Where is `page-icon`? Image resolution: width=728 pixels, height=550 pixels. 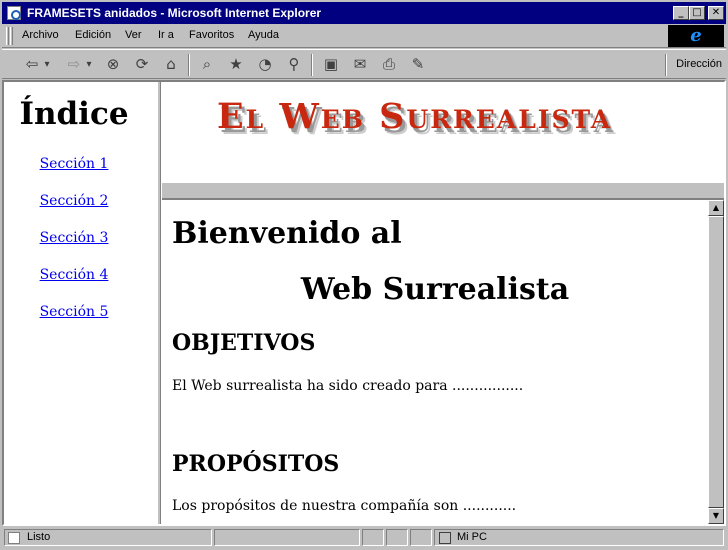 page-icon is located at coordinates (14, 538).